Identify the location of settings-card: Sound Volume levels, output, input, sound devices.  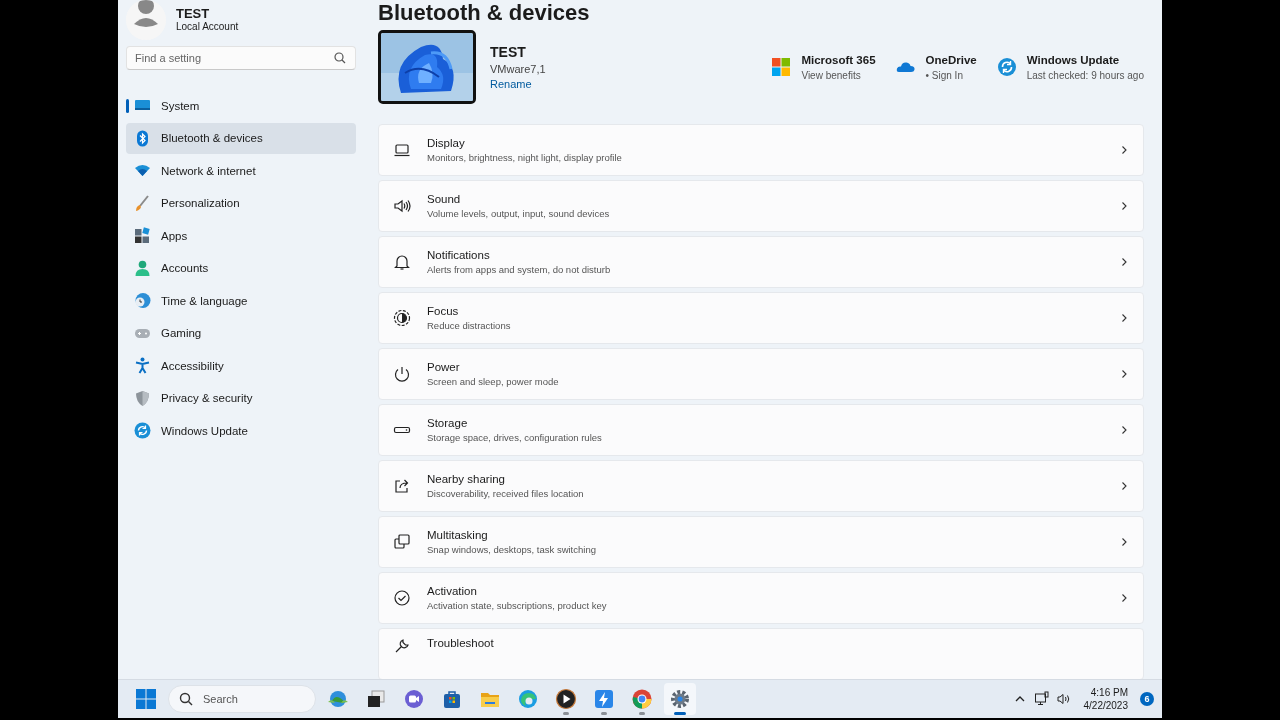
(761, 206).